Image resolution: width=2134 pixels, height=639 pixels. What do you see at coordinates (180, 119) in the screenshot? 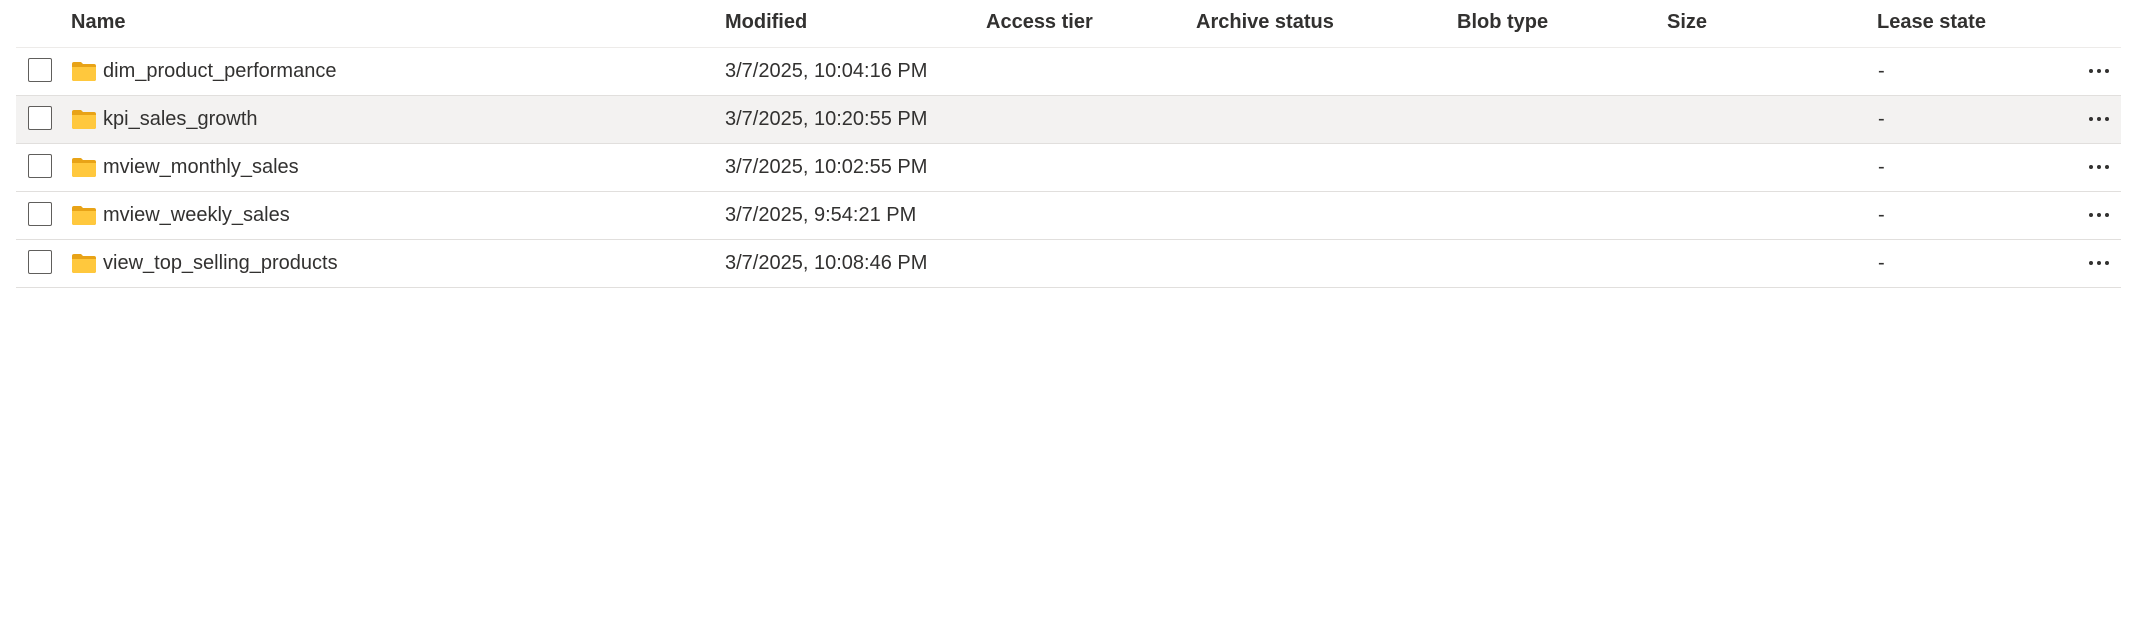
I see `row-name: kpi_sales_growth` at bounding box center [180, 119].